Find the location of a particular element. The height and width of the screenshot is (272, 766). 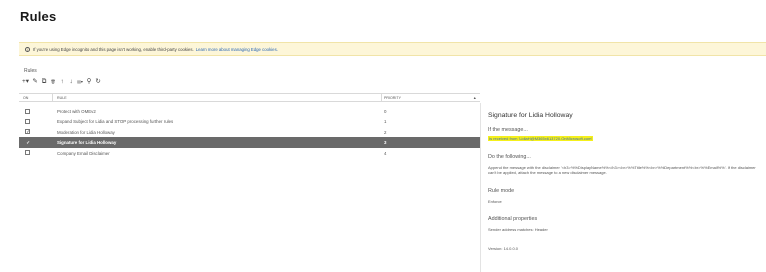

rule-priority: 3 is located at coordinates (385, 143).